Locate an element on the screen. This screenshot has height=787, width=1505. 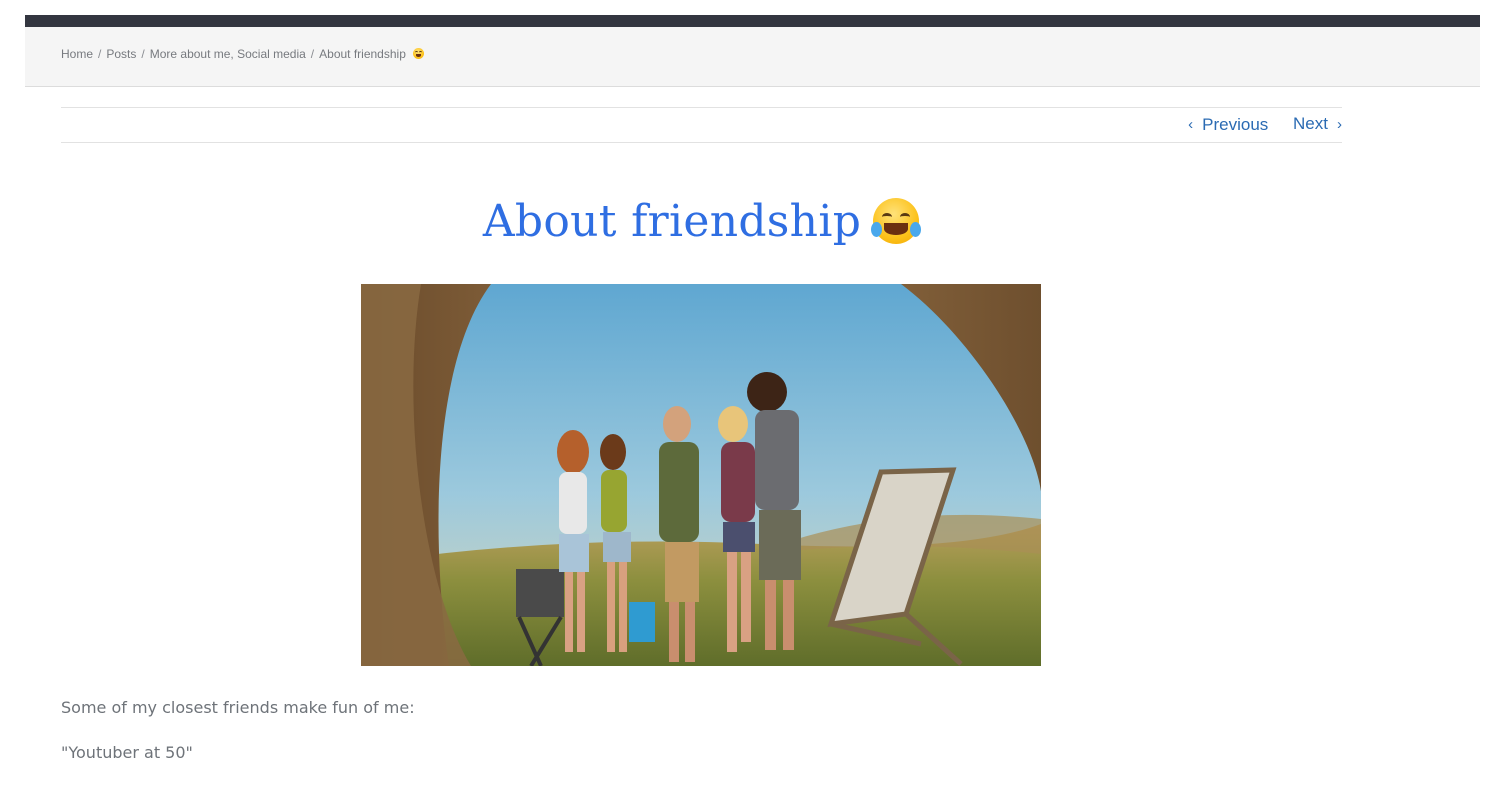
next-post-link: Next › is located at coordinates (1317, 124).